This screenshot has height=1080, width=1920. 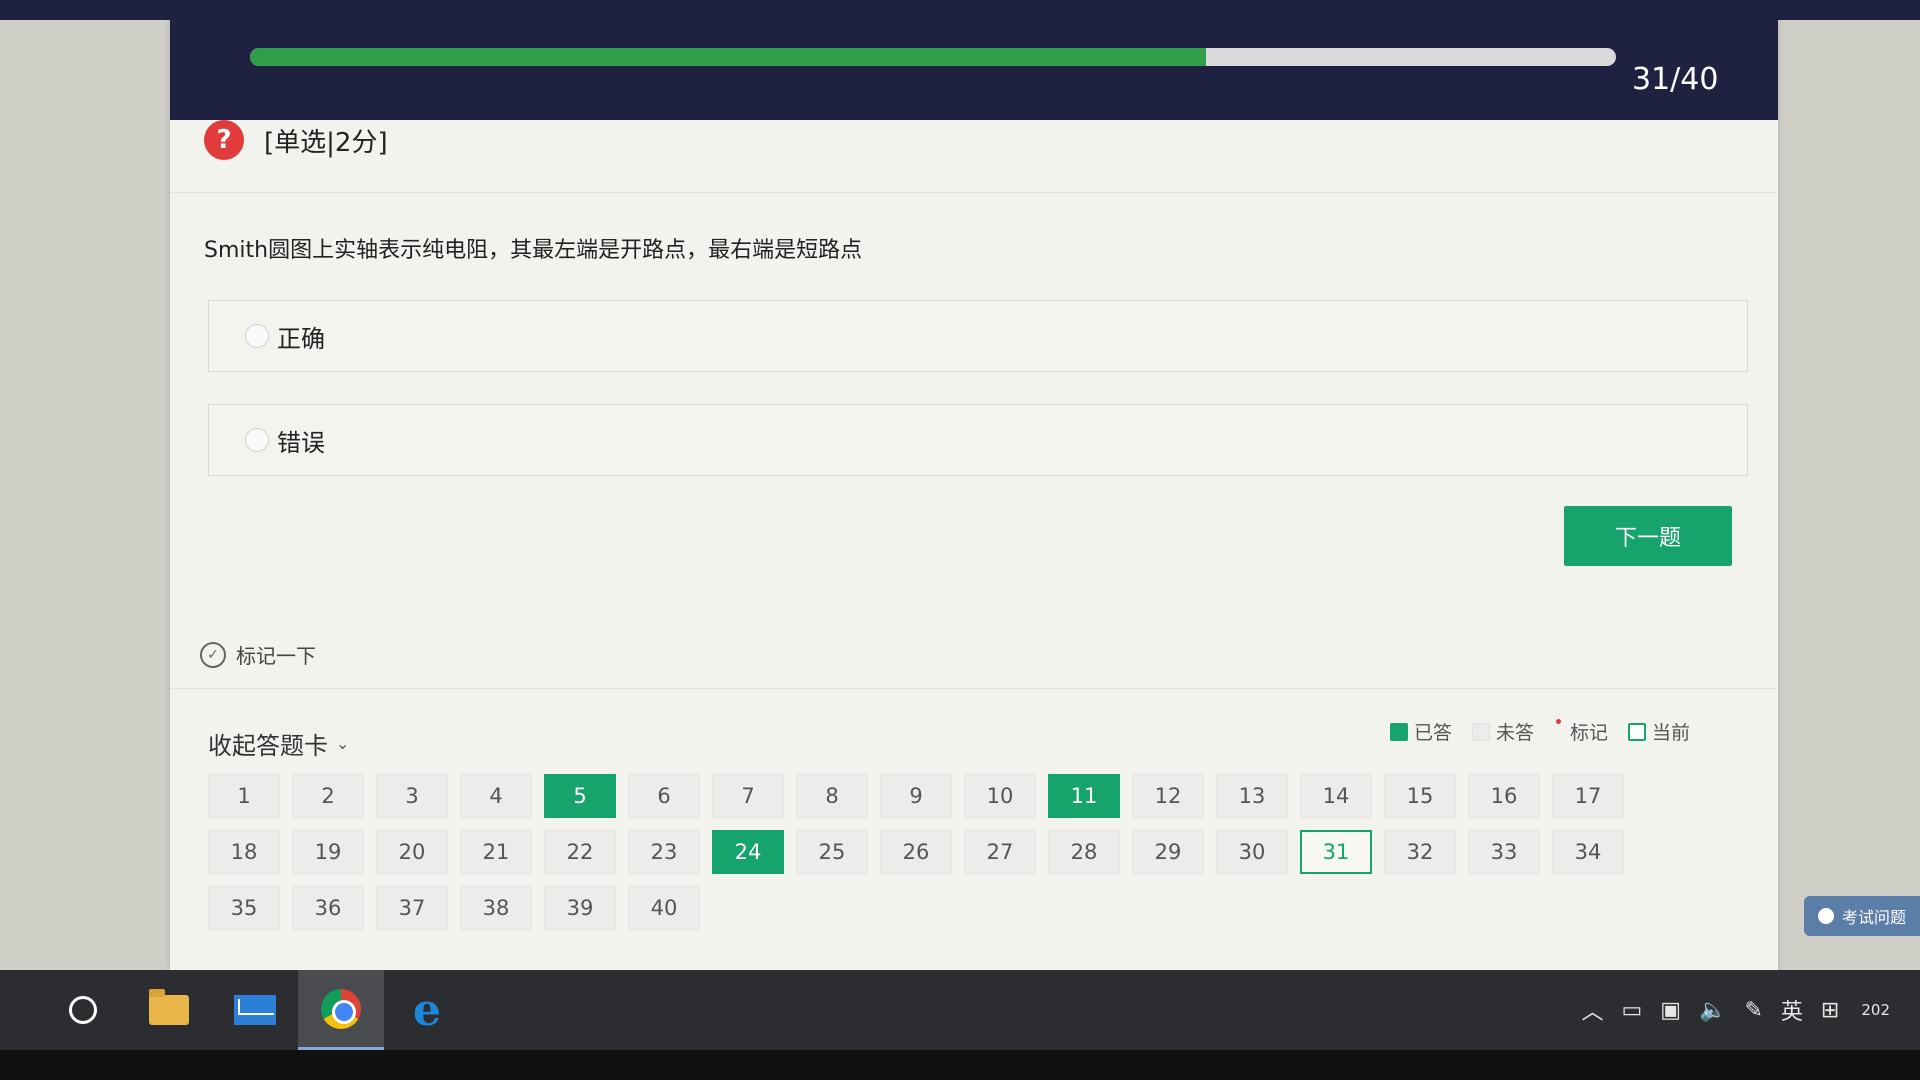 What do you see at coordinates (1592, 1010) in the screenshot?
I see `chevron-up-icon: ︿` at bounding box center [1592, 1010].